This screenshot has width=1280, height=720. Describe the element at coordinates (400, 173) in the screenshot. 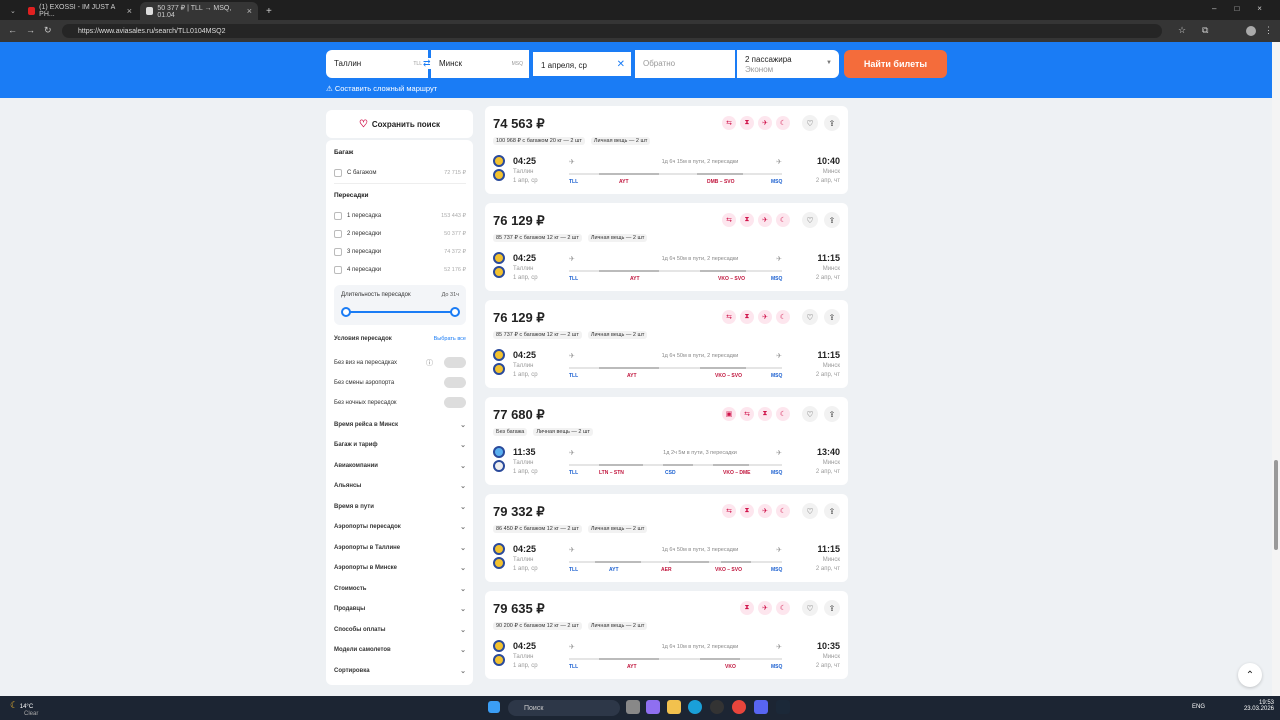

I see `filter-with-baggage: С багажом 72 715 ₽` at that location.